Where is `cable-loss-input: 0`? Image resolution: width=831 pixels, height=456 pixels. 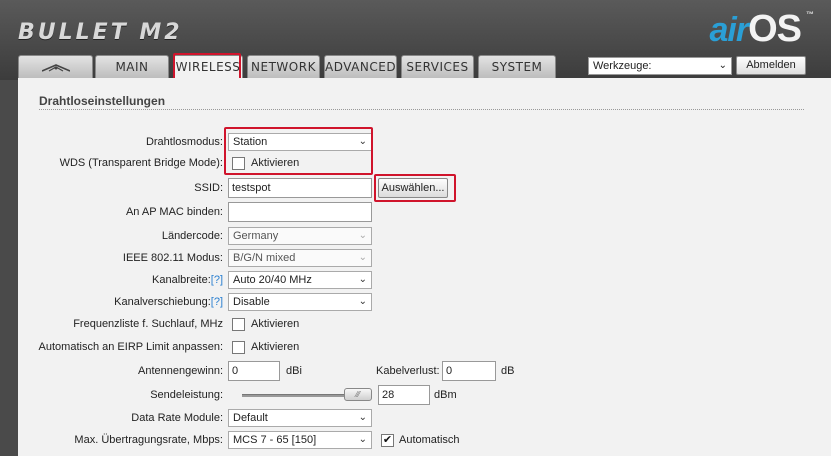 cable-loss-input: 0 is located at coordinates (469, 371).